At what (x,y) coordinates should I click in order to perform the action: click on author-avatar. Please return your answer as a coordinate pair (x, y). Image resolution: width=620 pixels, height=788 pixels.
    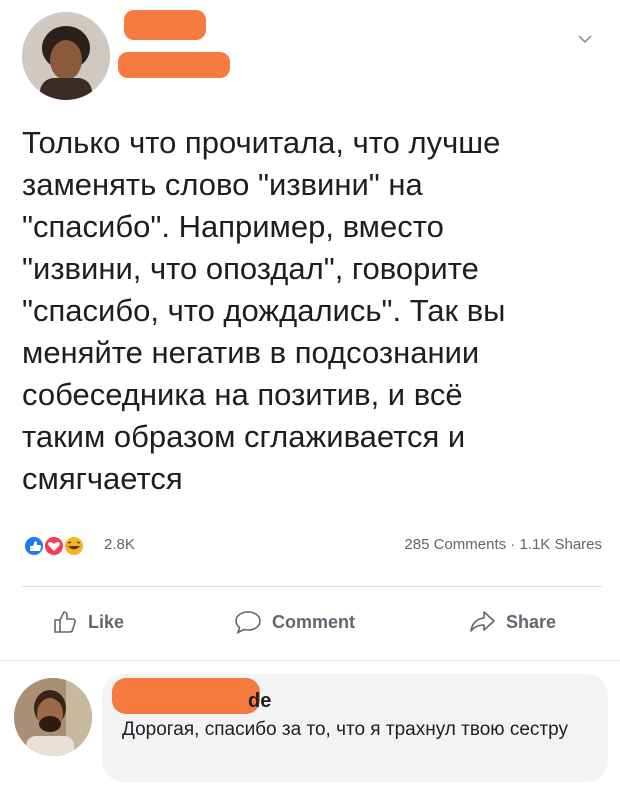
    Looking at the image, I should click on (66, 56).